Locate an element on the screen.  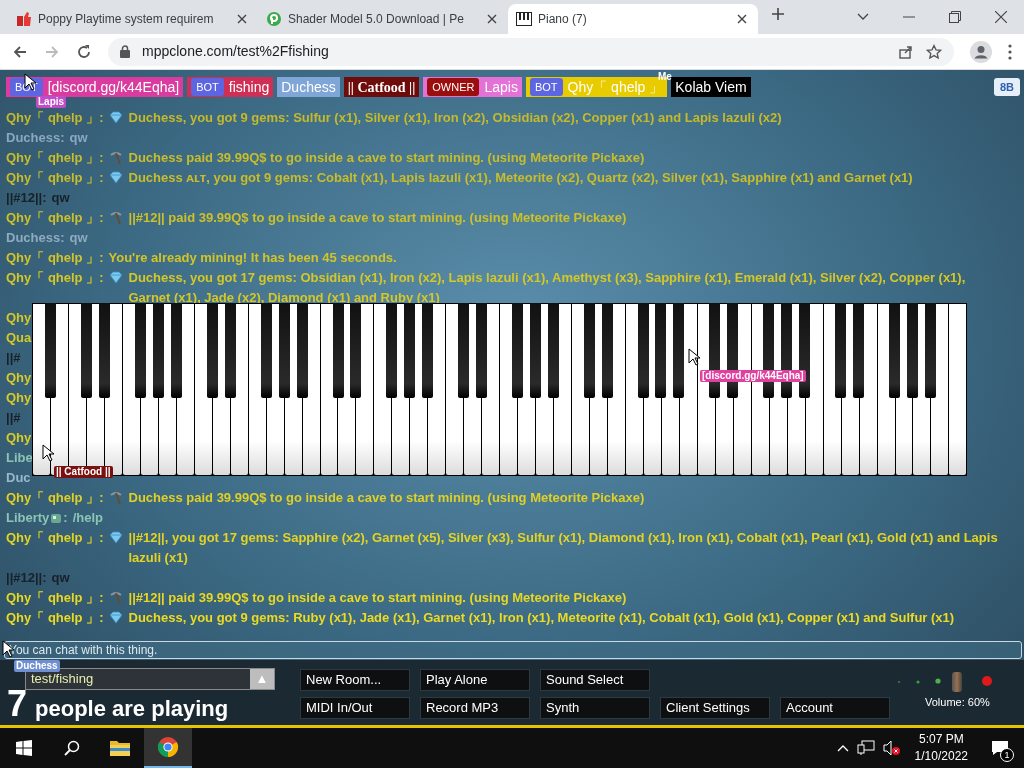
network-icon is located at coordinates (865, 748).